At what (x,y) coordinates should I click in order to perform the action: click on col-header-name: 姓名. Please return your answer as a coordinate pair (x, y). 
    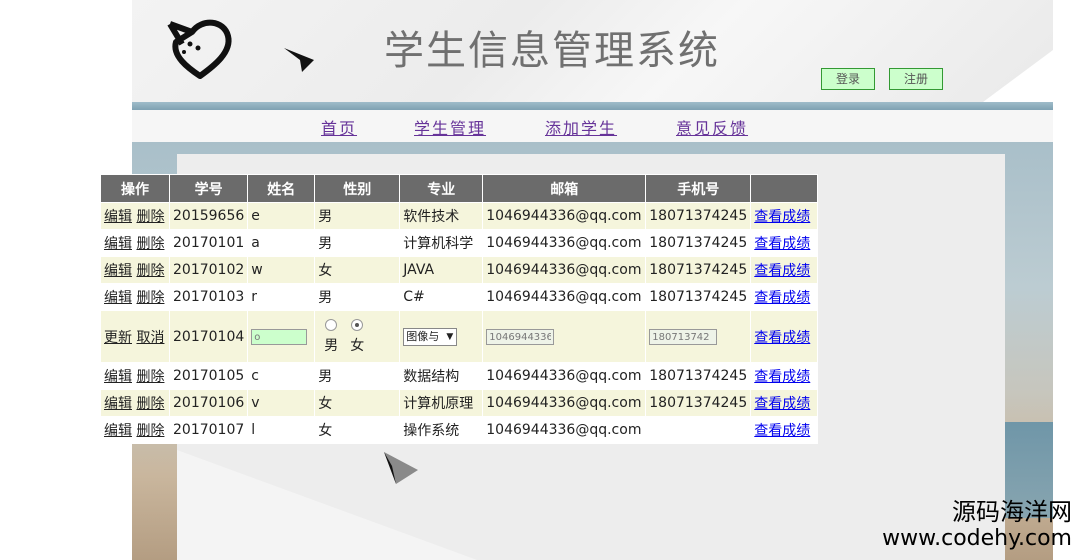
    Looking at the image, I should click on (281, 188).